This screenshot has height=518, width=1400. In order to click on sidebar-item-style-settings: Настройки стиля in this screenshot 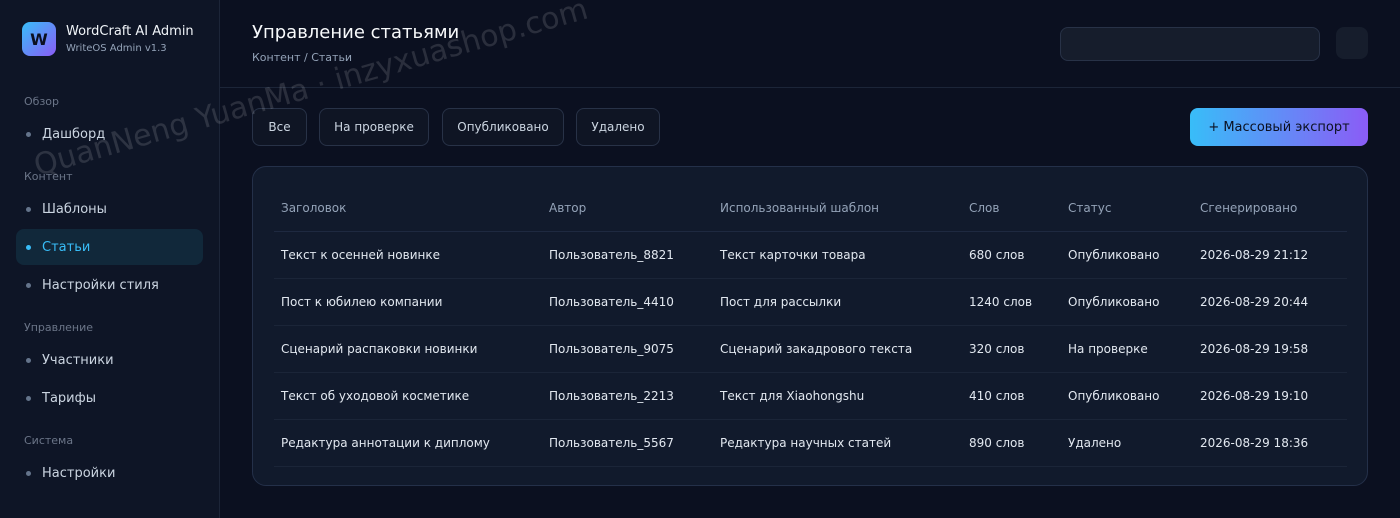, I will do `click(109, 285)`.